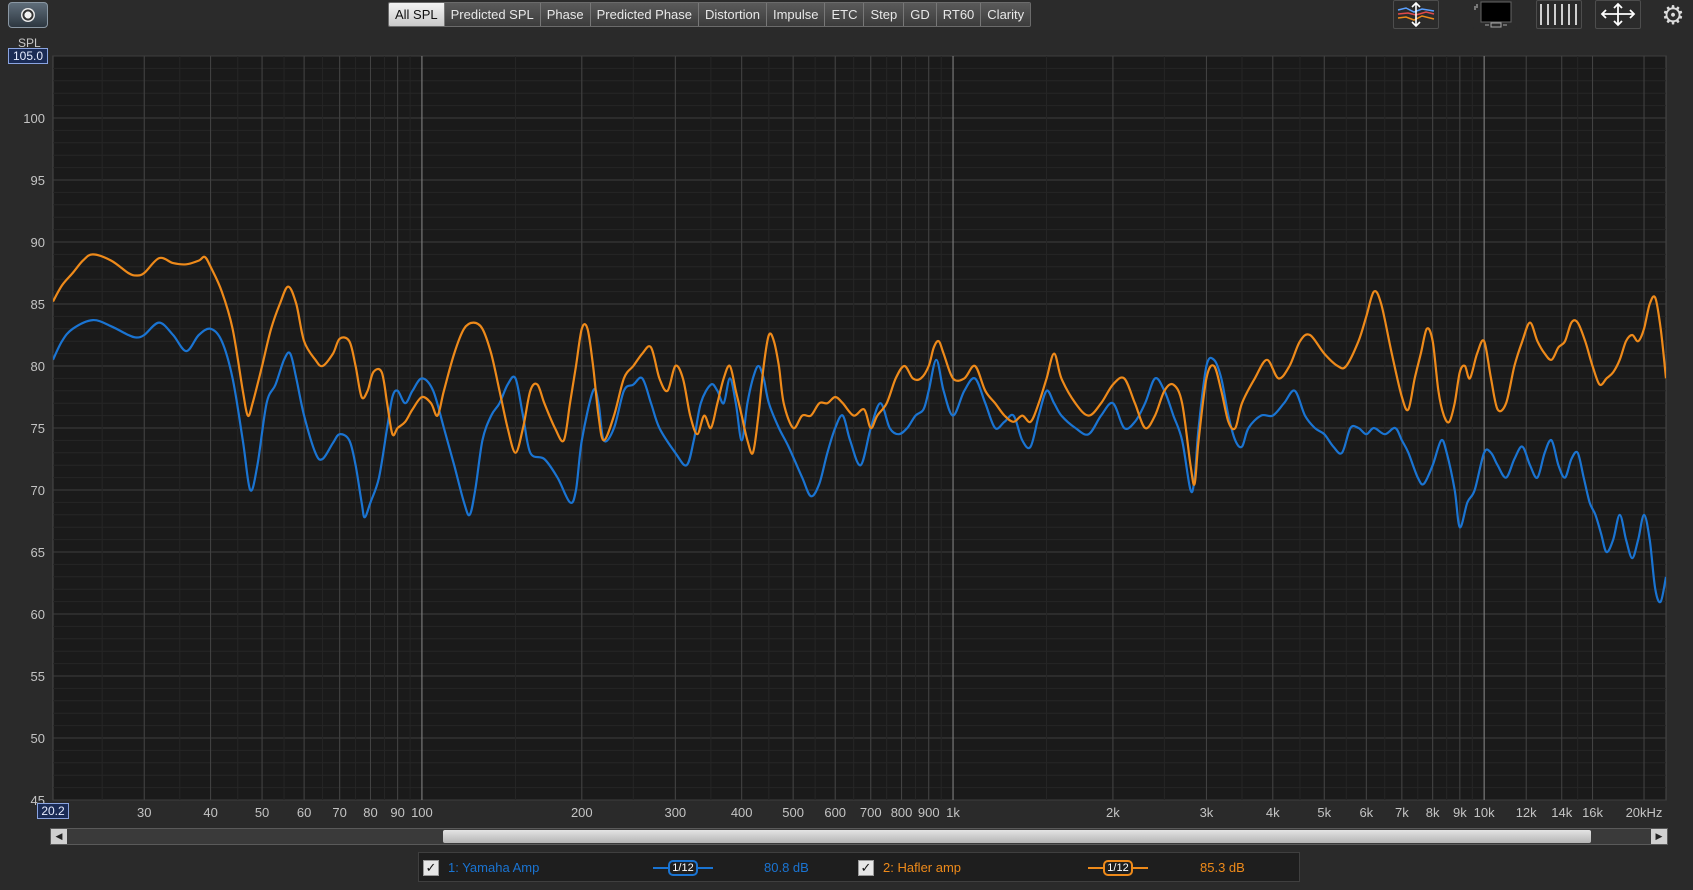  What do you see at coordinates (929, 812) in the screenshot?
I see `x-tick-label: 900` at bounding box center [929, 812].